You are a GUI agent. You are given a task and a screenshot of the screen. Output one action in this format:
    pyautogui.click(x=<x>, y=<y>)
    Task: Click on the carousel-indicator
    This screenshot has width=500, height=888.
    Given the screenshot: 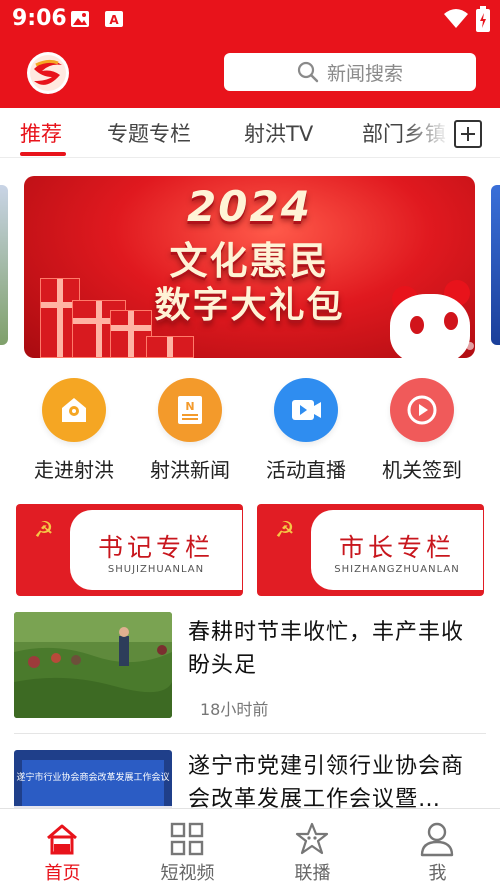 What is the action you would take?
    pyautogui.click(x=438, y=346)
    